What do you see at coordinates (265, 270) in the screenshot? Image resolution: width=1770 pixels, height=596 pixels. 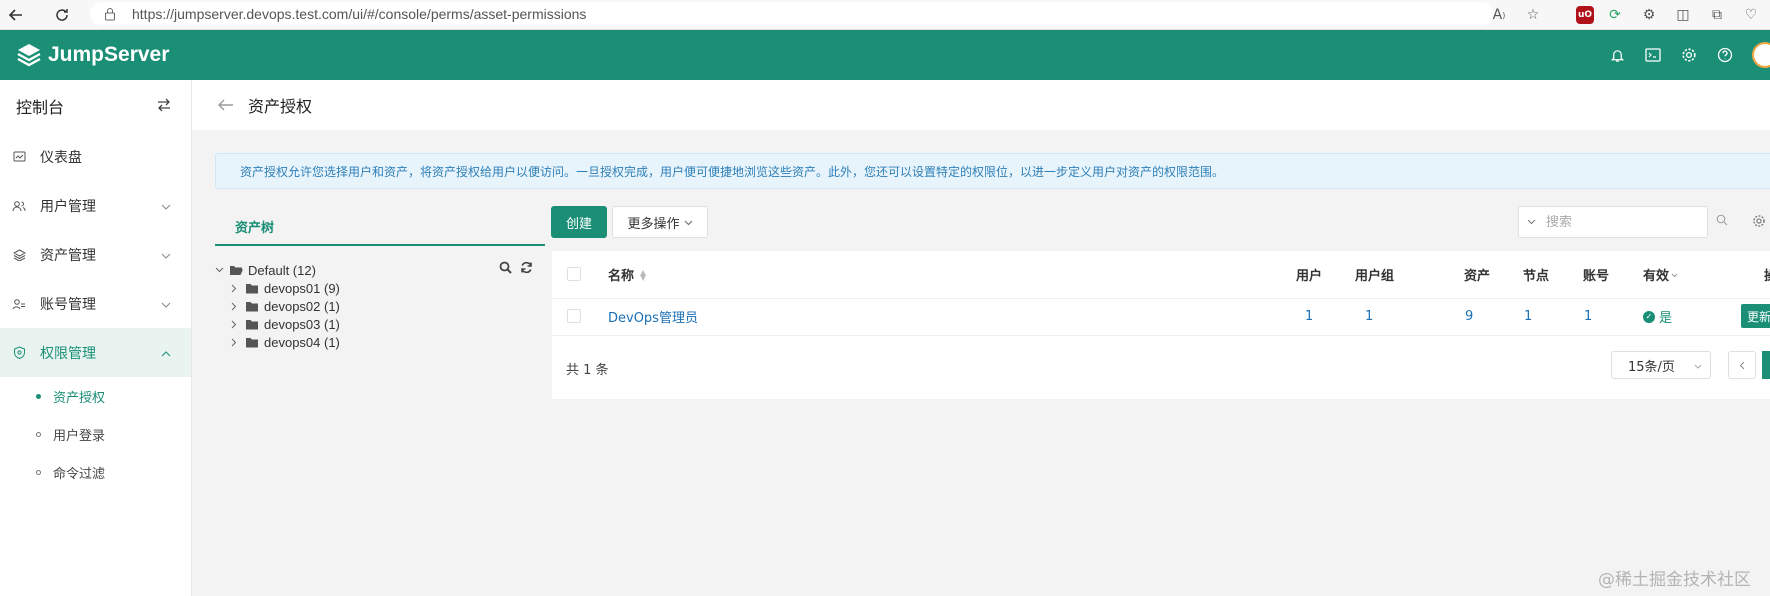 I see `tree-node-root: Default (12)` at bounding box center [265, 270].